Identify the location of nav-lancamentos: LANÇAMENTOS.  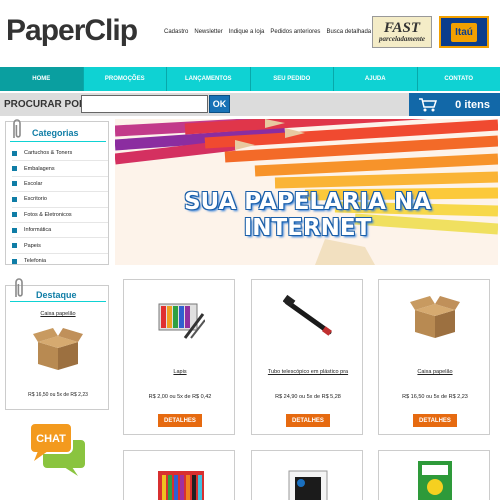
(209, 79).